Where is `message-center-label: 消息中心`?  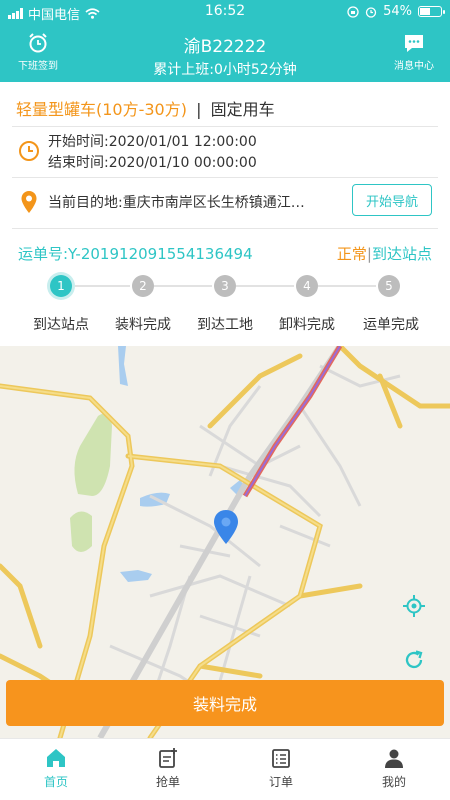 message-center-label: 消息中心 is located at coordinates (414, 66).